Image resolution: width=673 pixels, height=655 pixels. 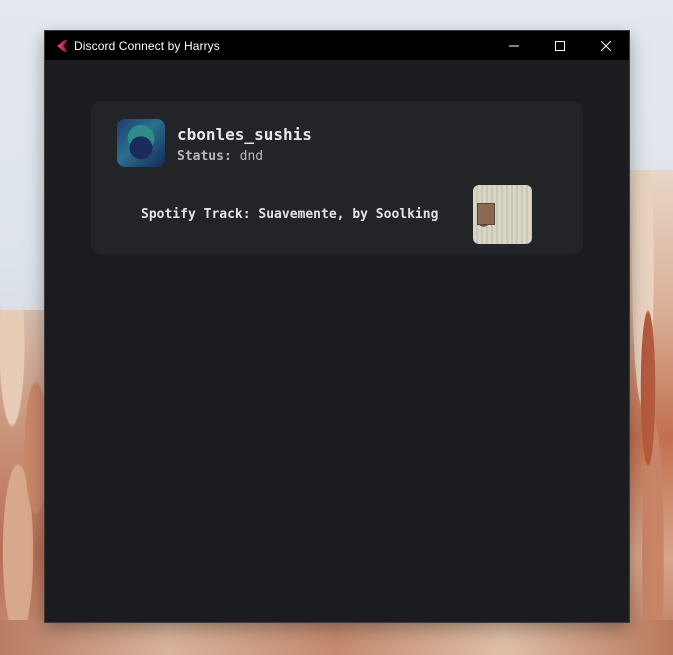 What do you see at coordinates (61, 46) in the screenshot?
I see `app-logo-icon` at bounding box center [61, 46].